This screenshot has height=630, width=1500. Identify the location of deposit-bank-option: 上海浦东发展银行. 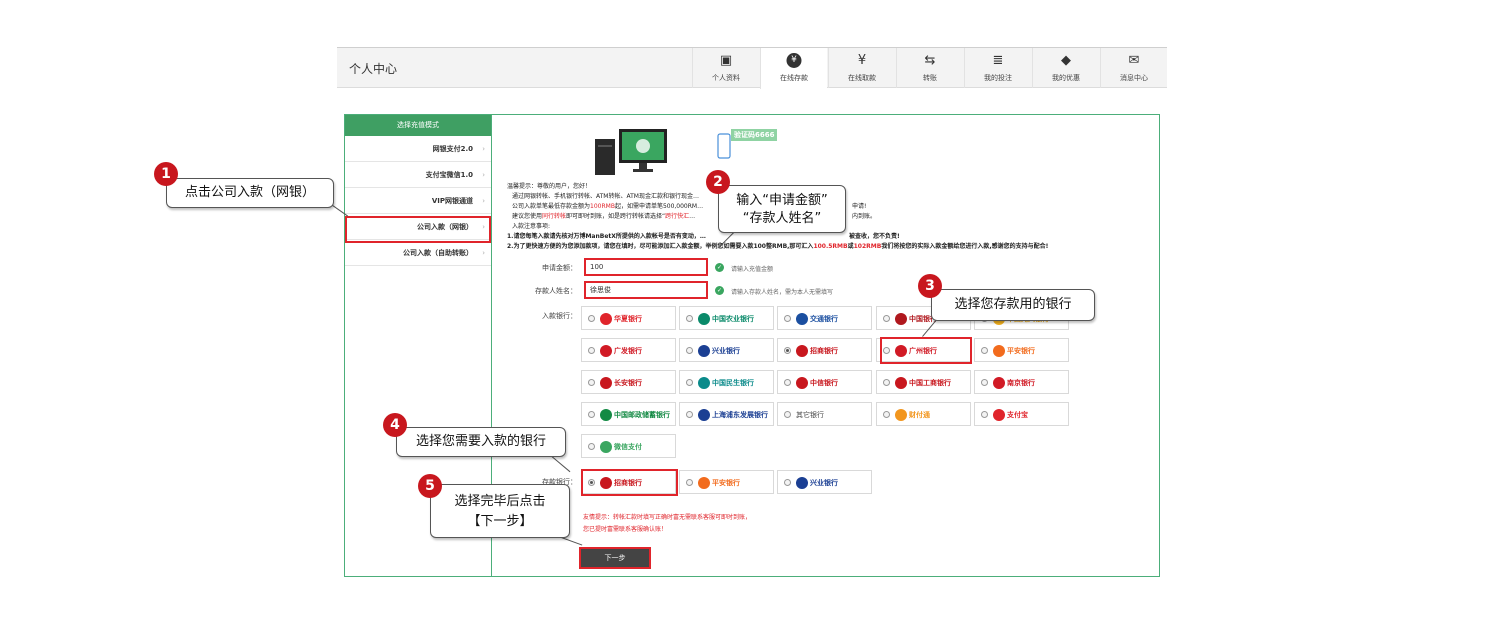
(726, 414).